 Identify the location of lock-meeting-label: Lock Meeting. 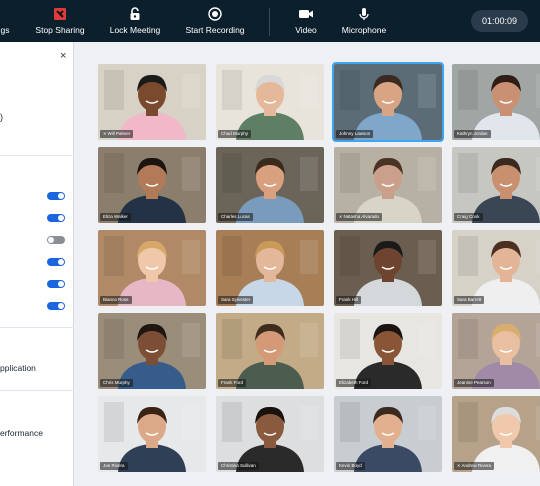
(135, 30).